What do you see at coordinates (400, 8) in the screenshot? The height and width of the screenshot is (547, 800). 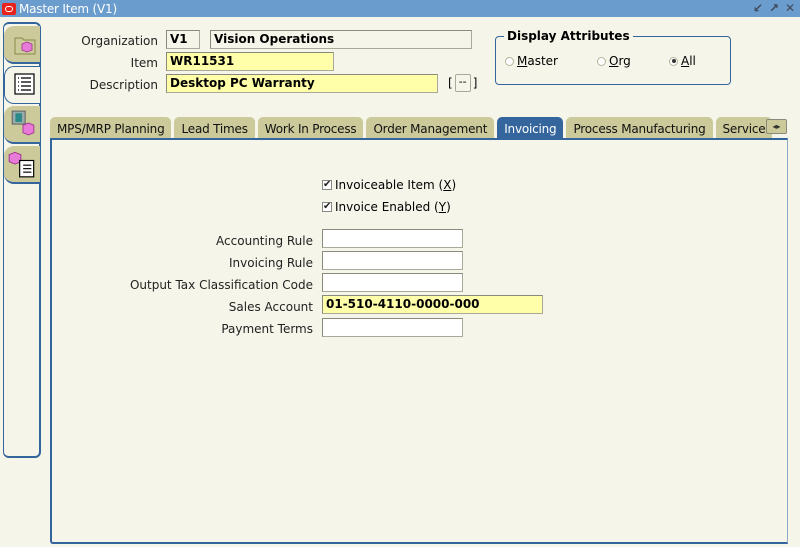 I see `window-titlebar: Master Item (V1) ↙ ↗ ✕` at bounding box center [400, 8].